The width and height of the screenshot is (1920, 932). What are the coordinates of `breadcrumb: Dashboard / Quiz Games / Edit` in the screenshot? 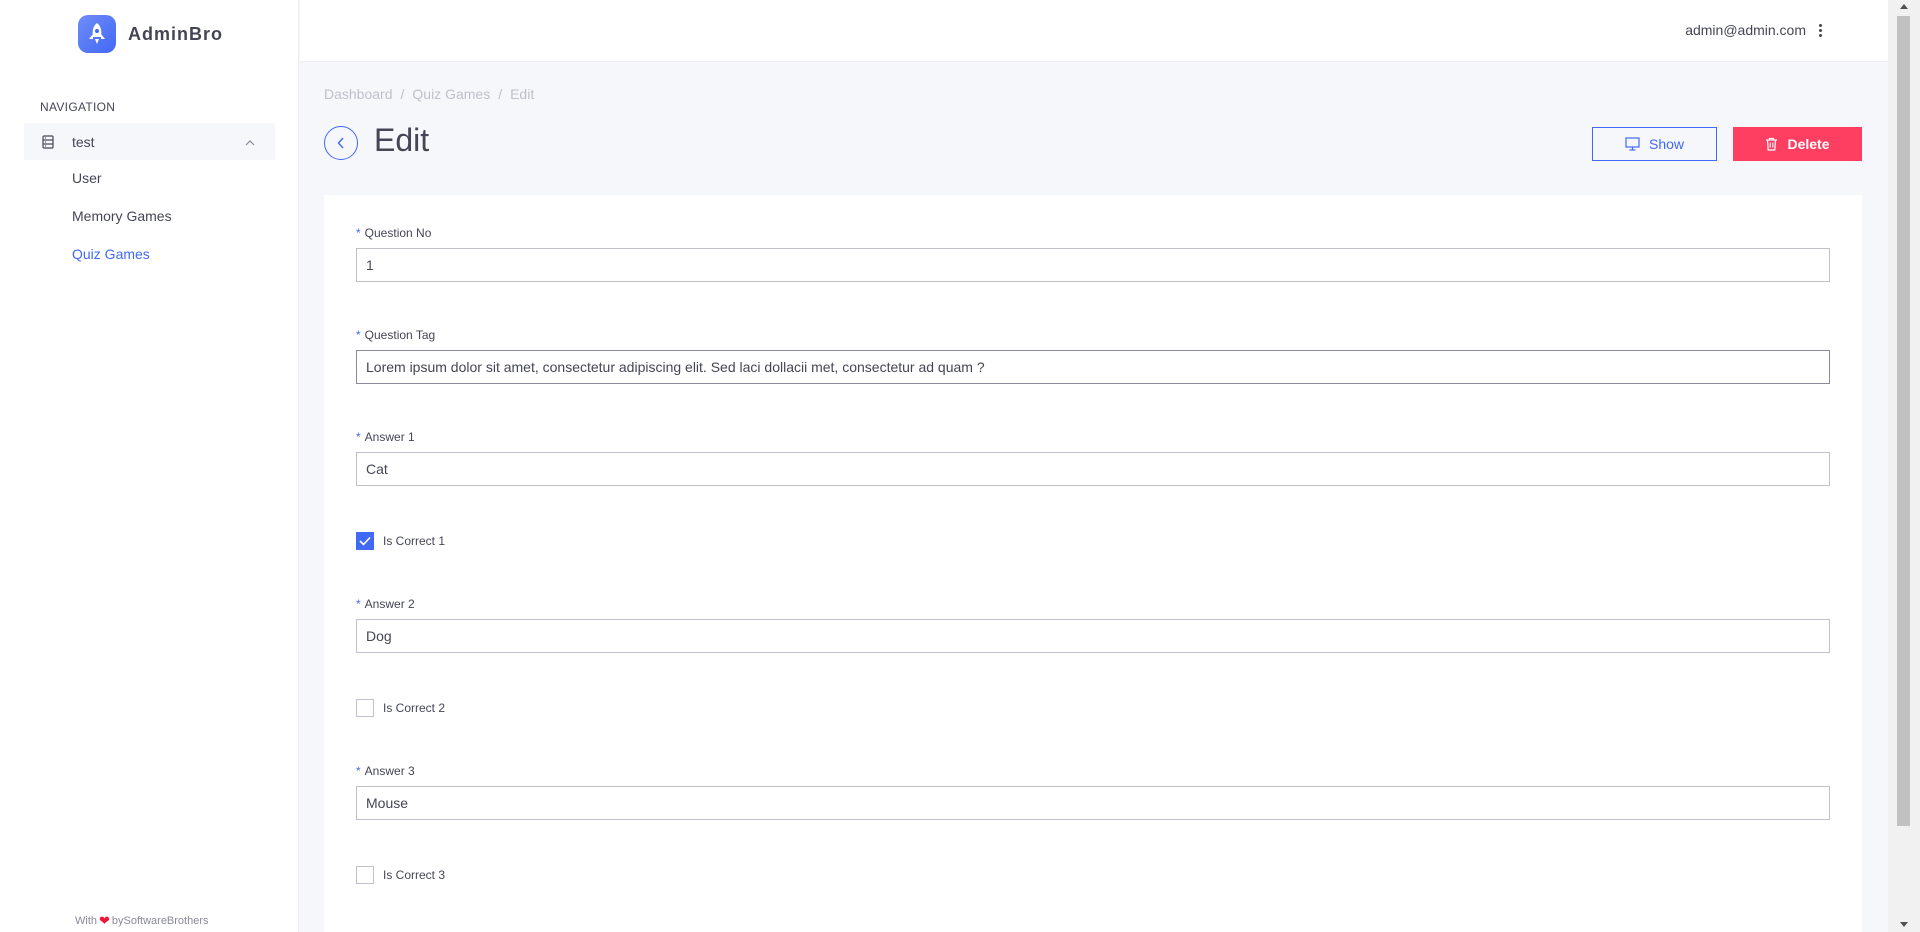 It's located at (429, 94).